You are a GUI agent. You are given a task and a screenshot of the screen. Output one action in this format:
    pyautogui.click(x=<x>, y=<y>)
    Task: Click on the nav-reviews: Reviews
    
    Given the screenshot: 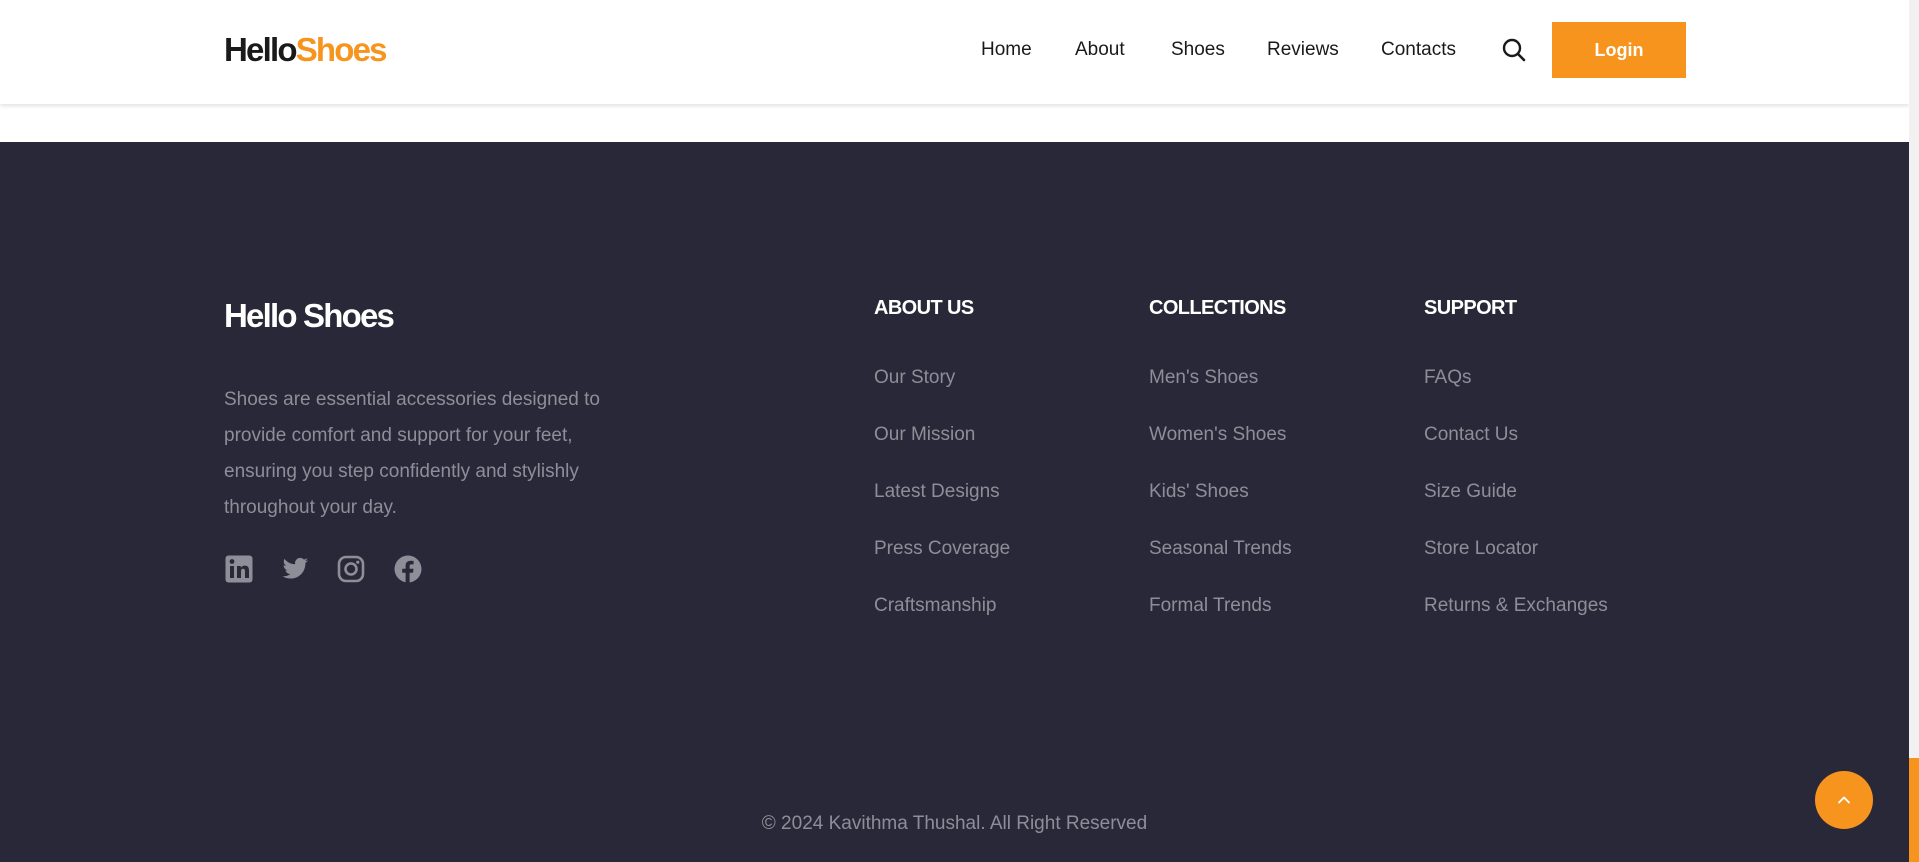 What is the action you would take?
    pyautogui.click(x=1303, y=50)
    